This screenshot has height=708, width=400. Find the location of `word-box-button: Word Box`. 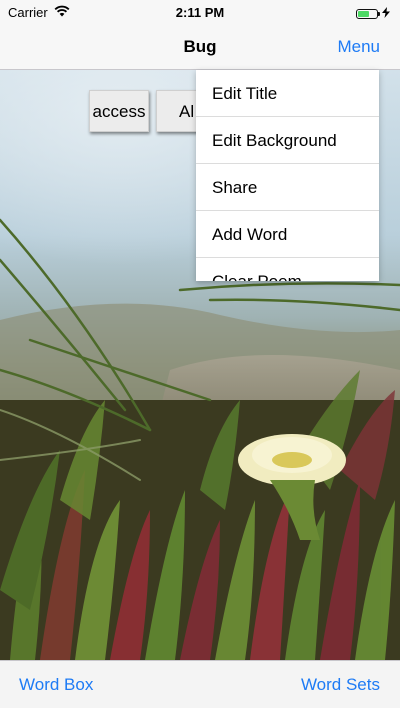

word-box-button: Word Box is located at coordinates (56, 685).